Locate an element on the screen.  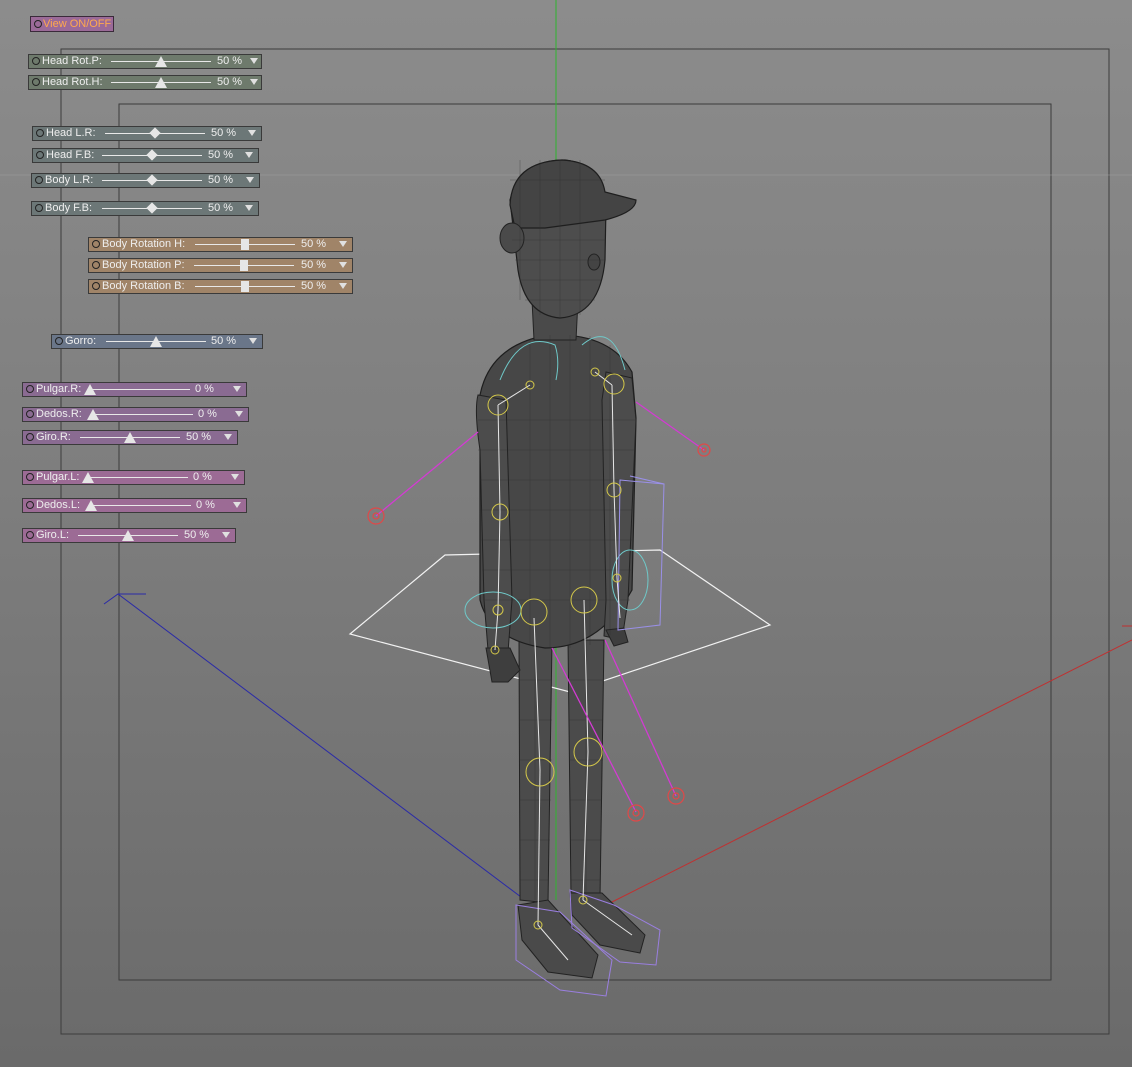
character-mesh is located at coordinates (560, 569).